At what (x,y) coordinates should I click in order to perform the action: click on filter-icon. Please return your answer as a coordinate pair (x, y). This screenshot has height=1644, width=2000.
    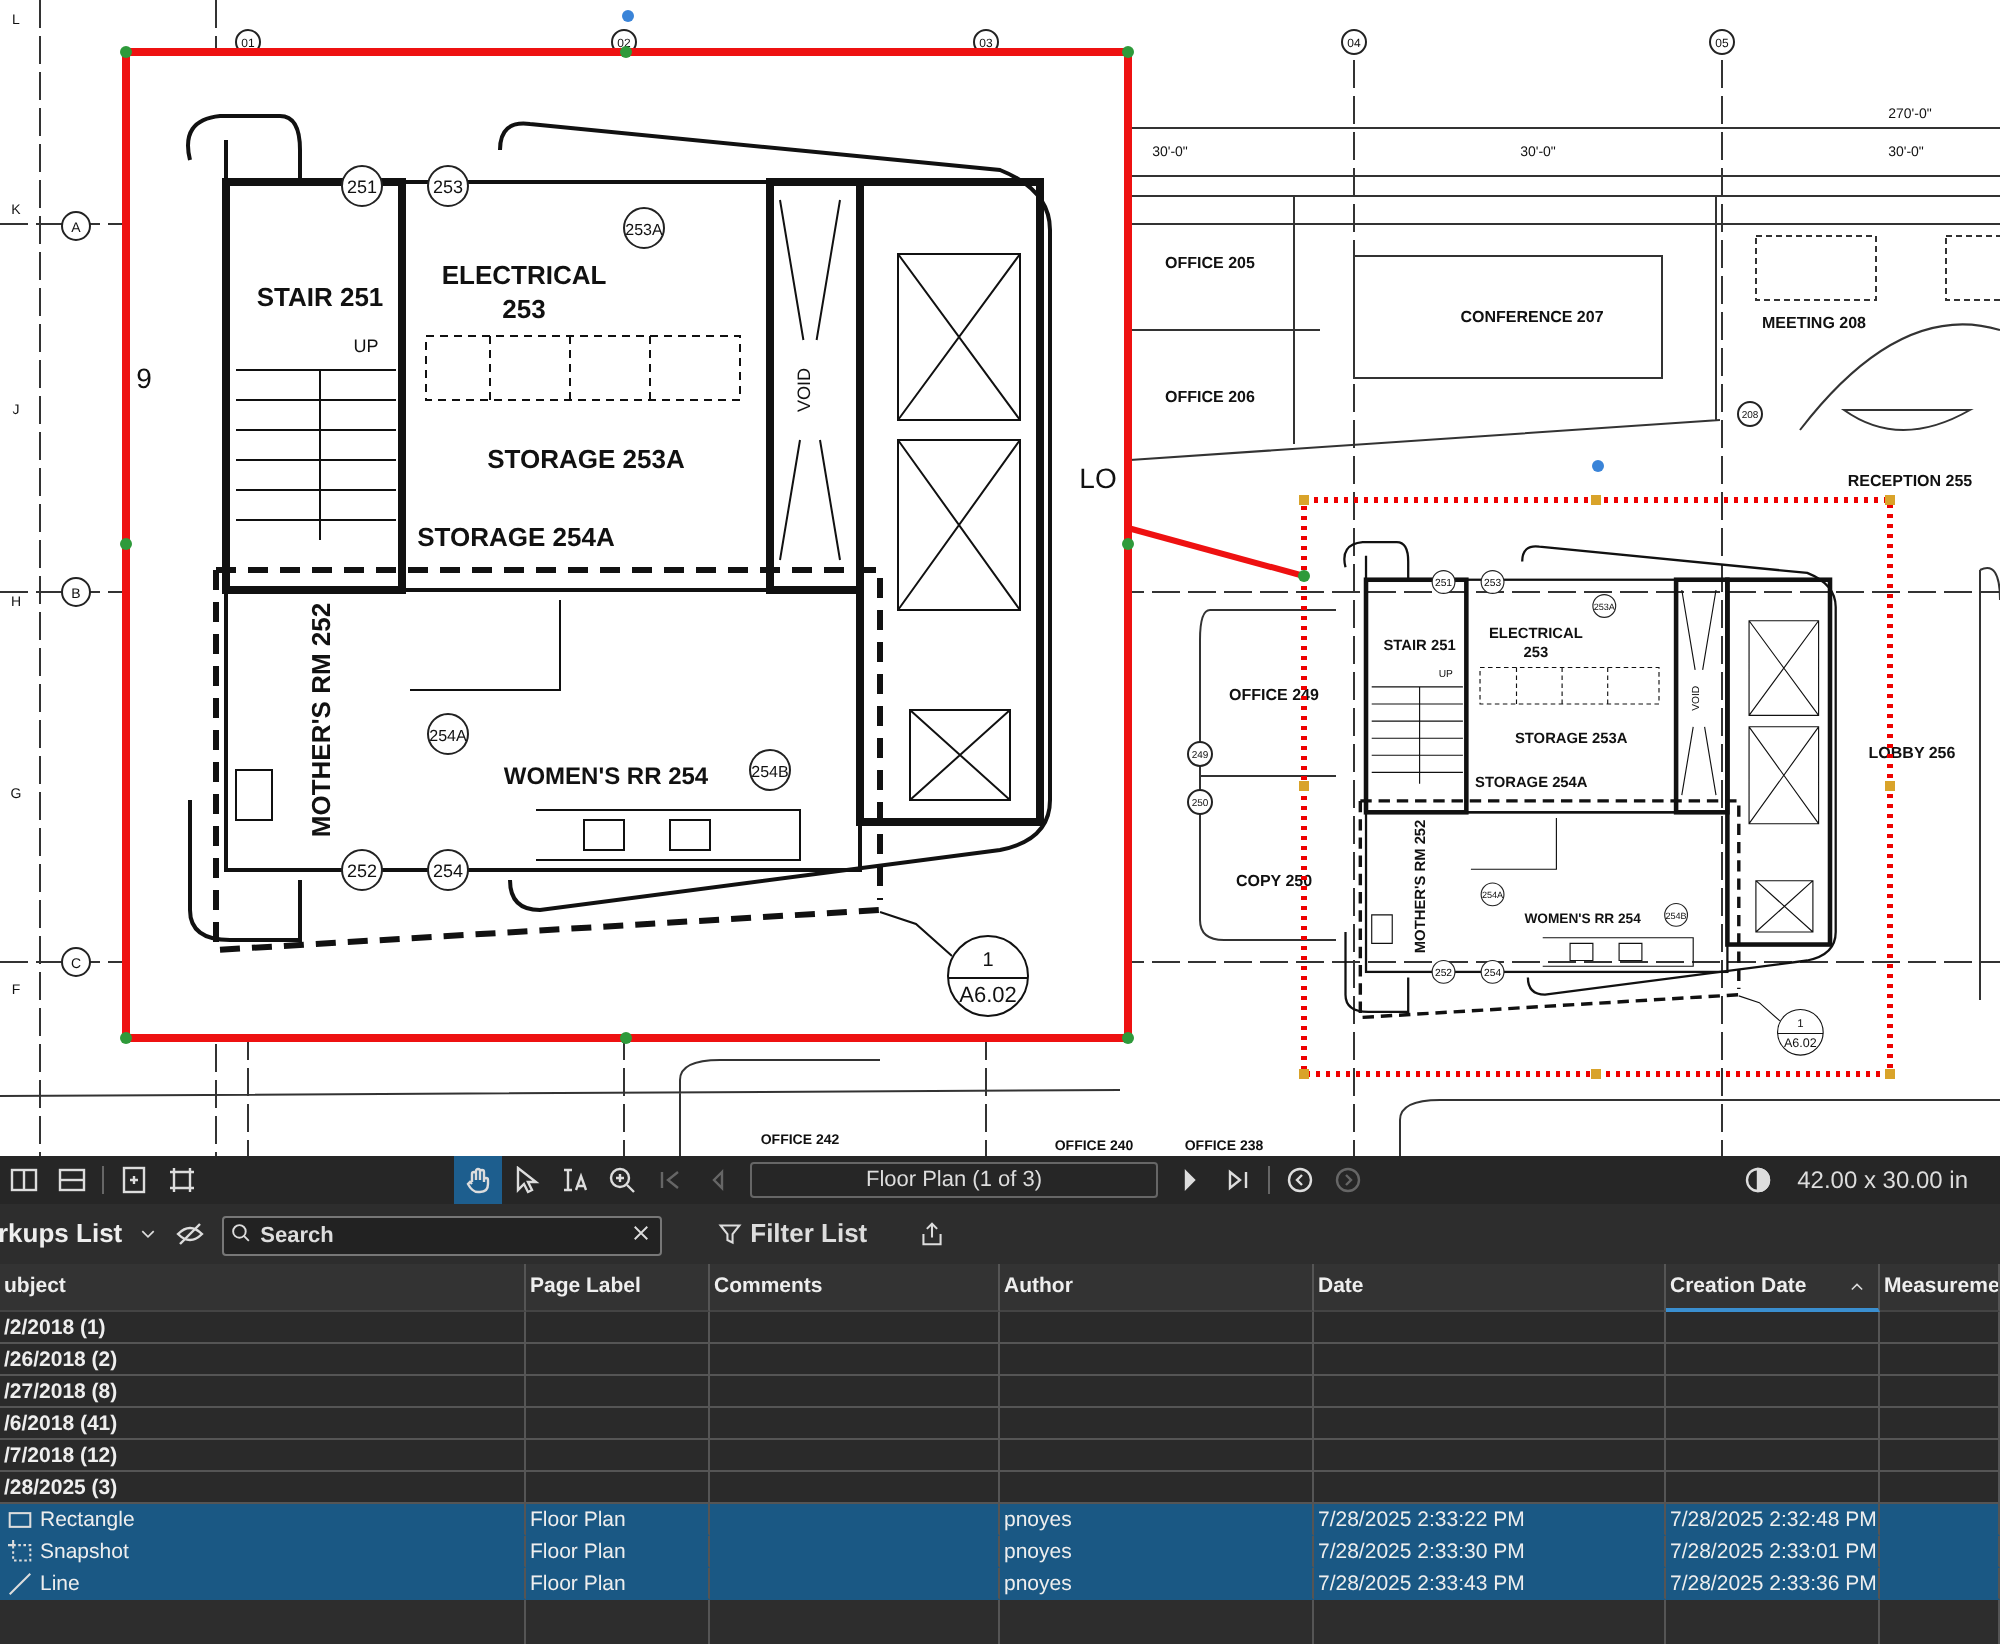
    Looking at the image, I should click on (730, 1234).